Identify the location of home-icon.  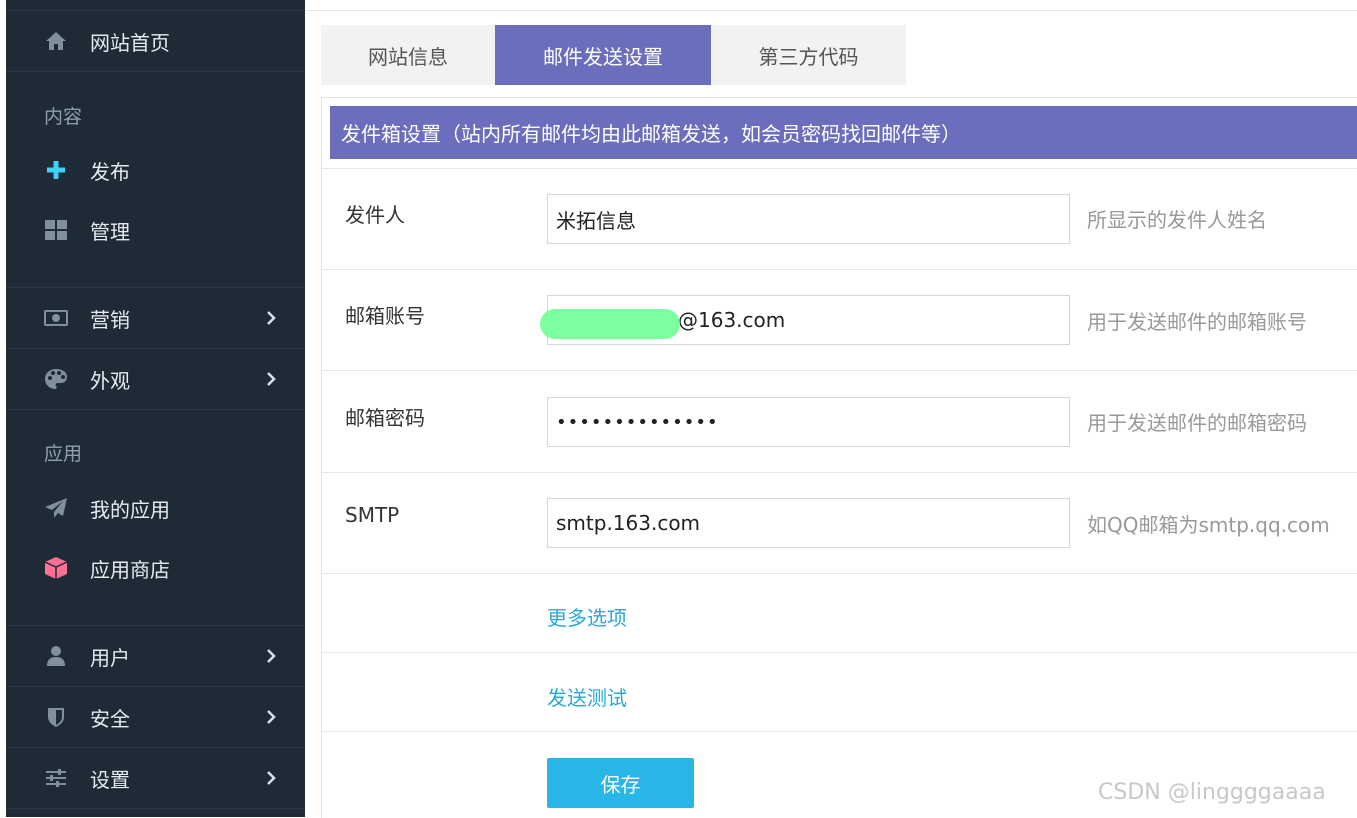
(56, 41).